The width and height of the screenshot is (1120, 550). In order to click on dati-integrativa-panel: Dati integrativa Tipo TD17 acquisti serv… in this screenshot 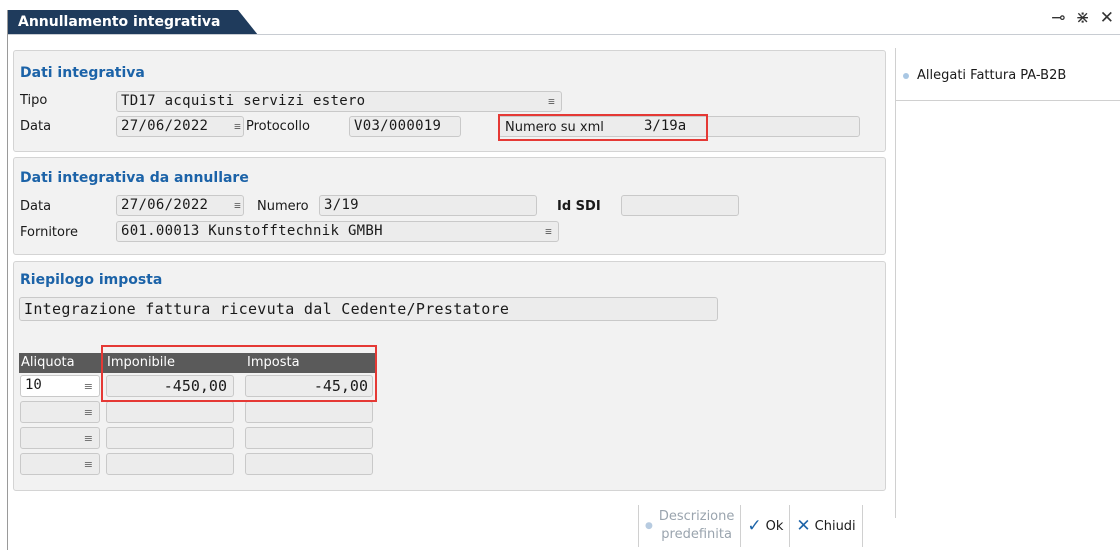, I will do `click(449, 101)`.